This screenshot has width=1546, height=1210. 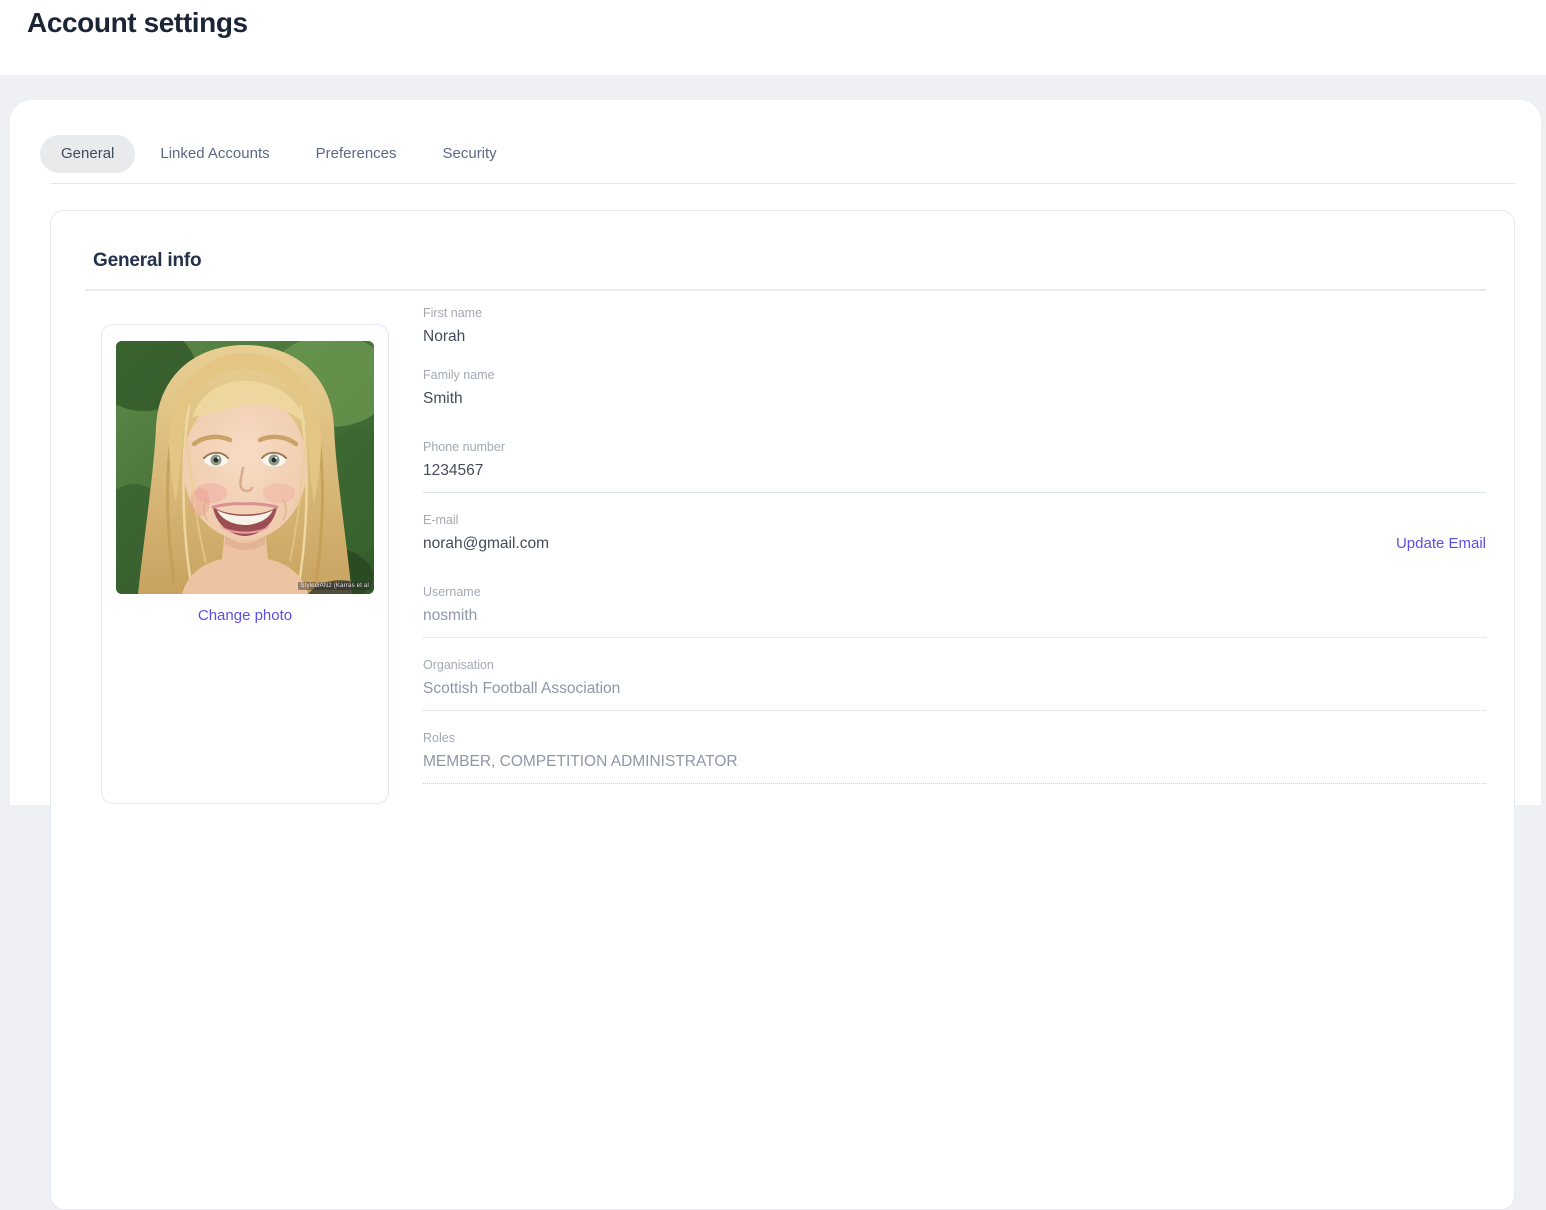 What do you see at coordinates (439, 738) in the screenshot?
I see `roles-label: Roles` at bounding box center [439, 738].